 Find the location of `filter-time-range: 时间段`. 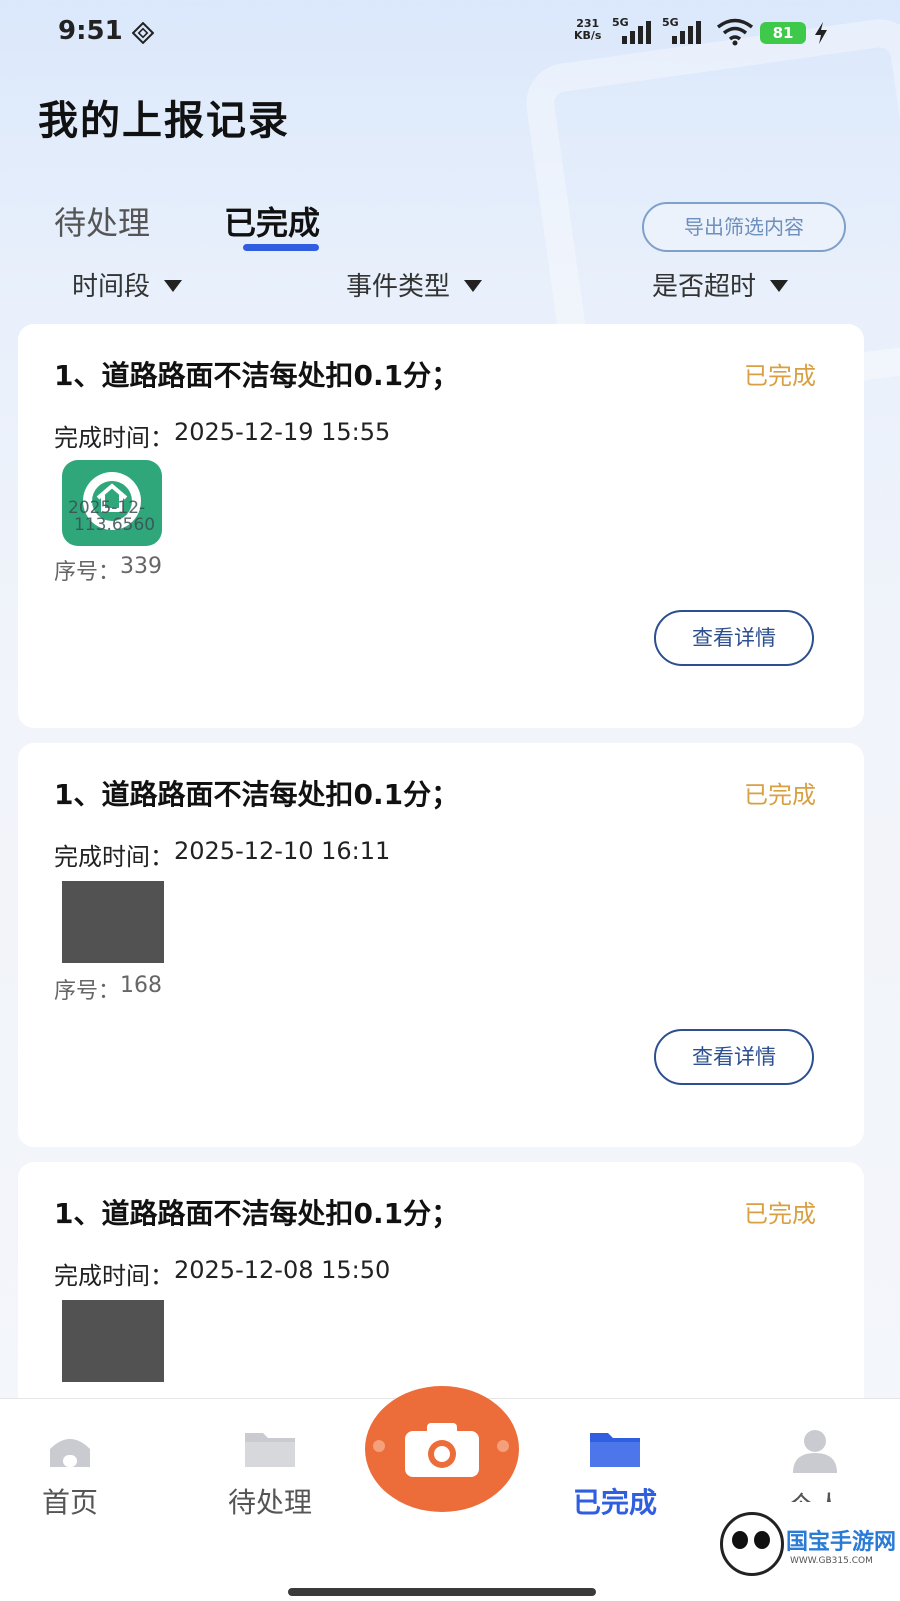

filter-time-range: 时间段 is located at coordinates (127, 284).